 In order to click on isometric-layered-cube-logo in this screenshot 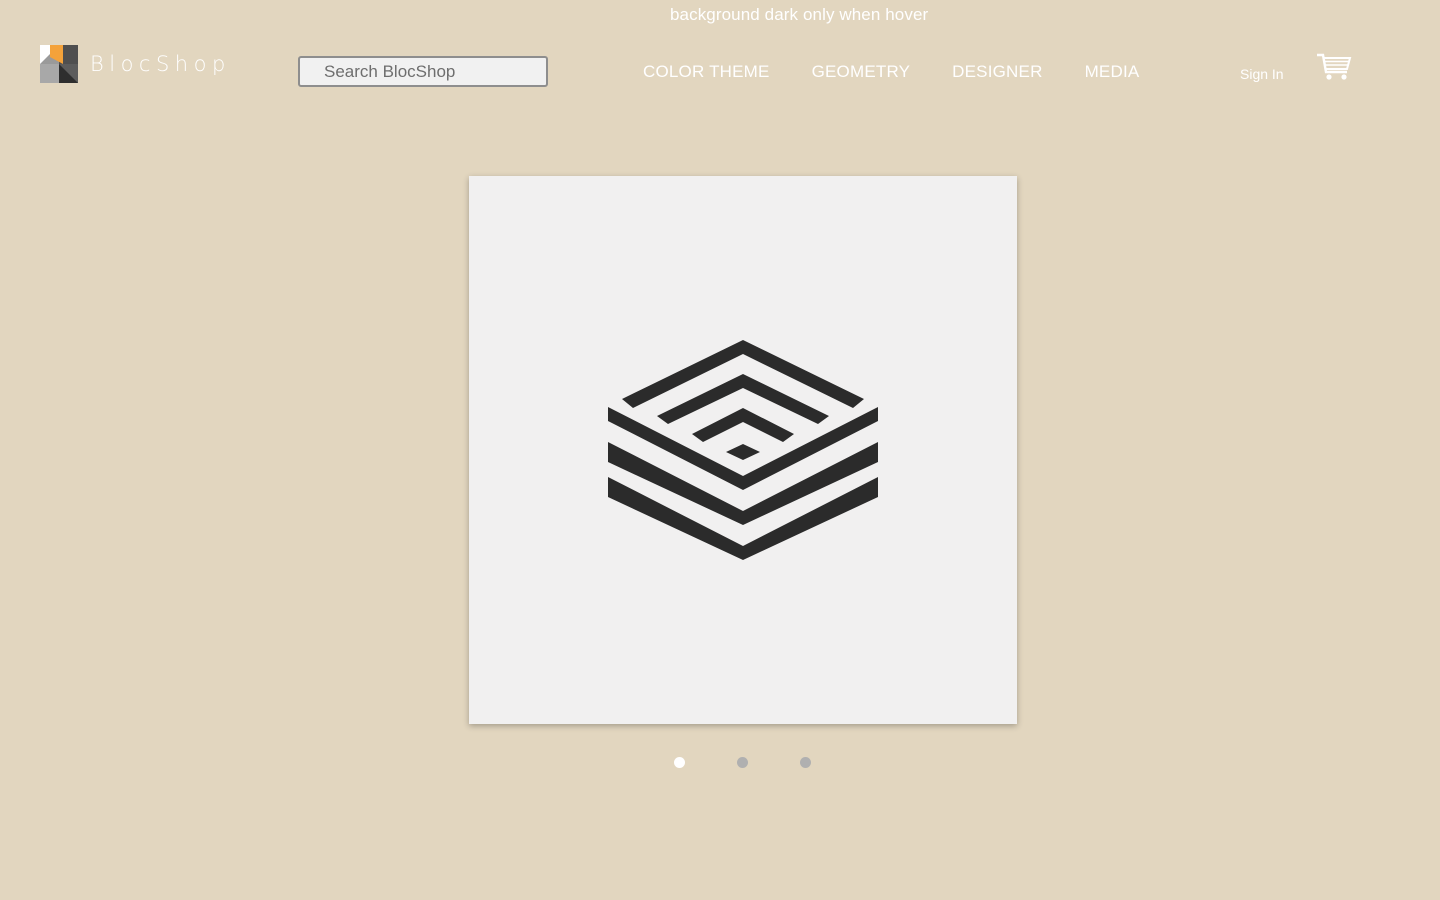, I will do `click(743, 450)`.